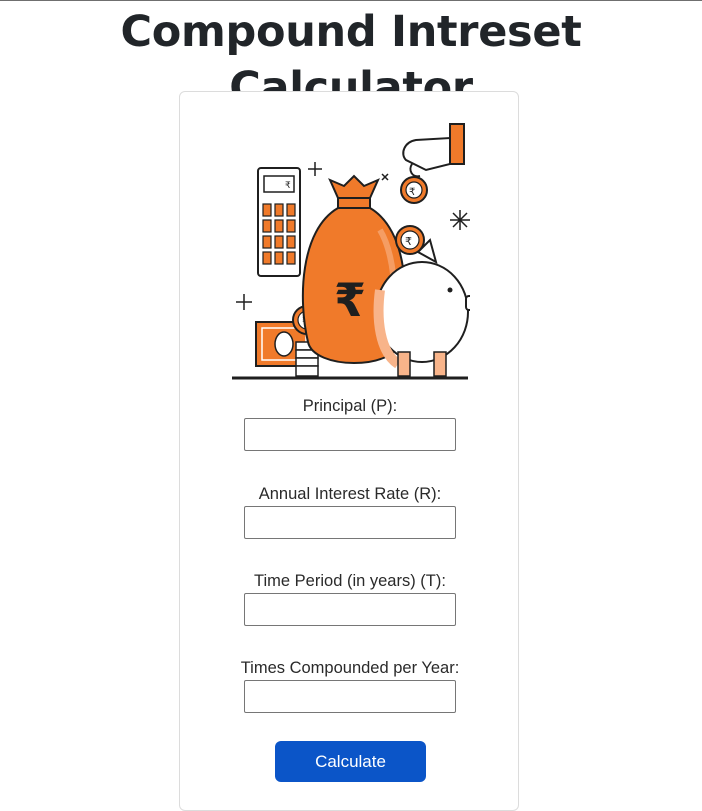  What do you see at coordinates (433, 150) in the screenshot?
I see `hand-icon` at bounding box center [433, 150].